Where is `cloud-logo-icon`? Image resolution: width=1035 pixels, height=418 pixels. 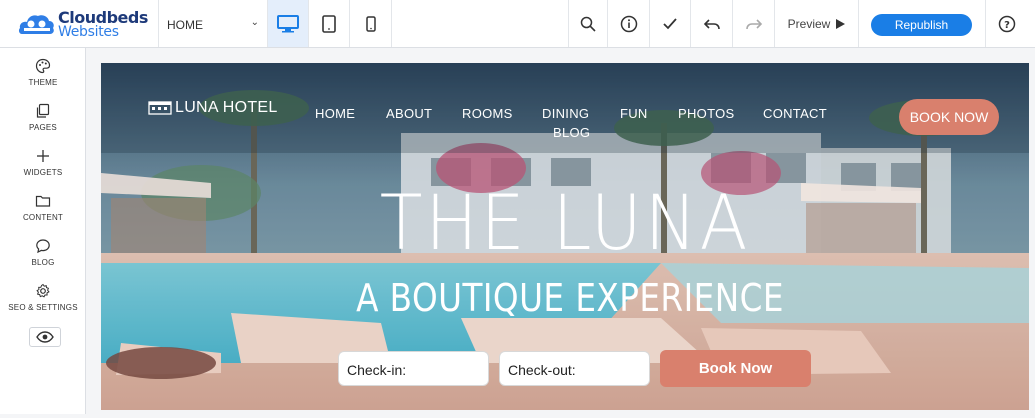 cloud-logo-icon is located at coordinates (36, 24).